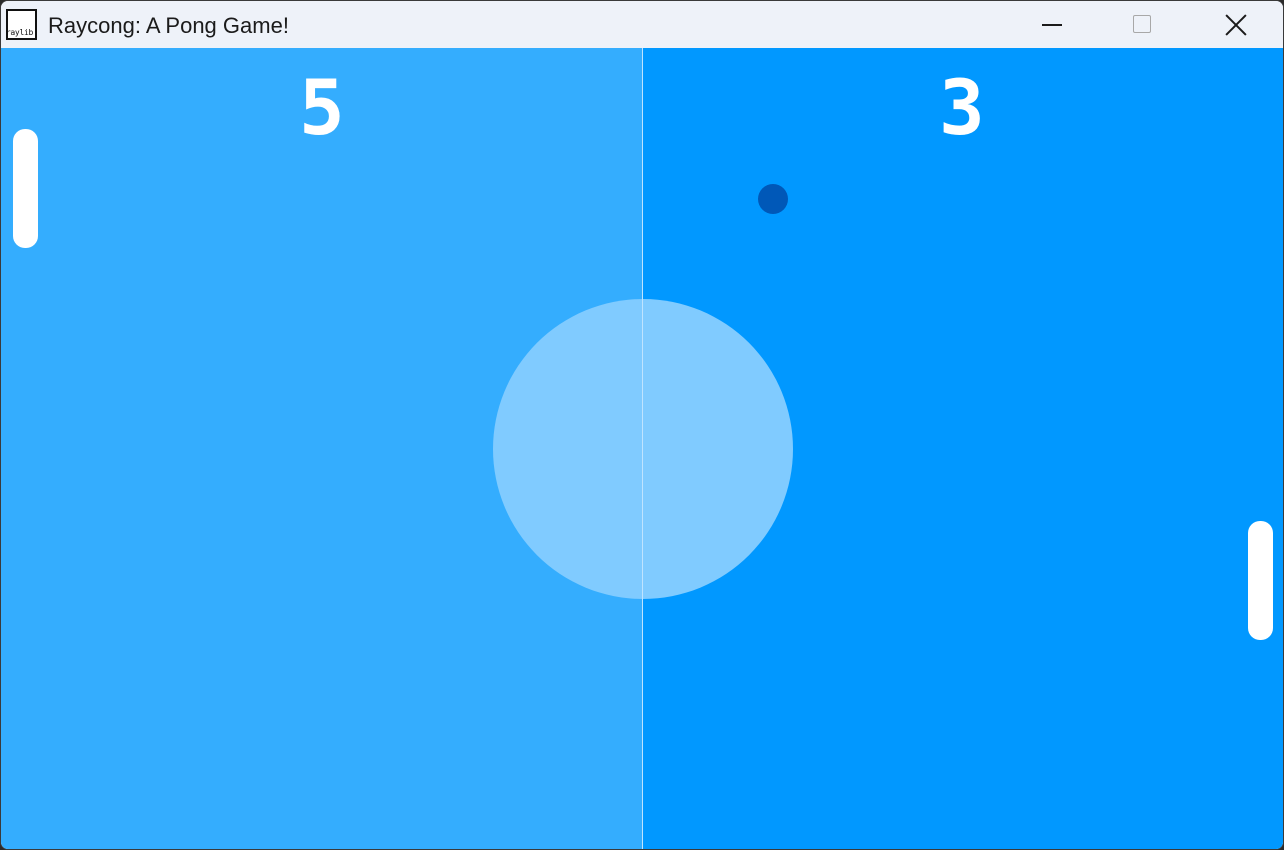  Describe the element at coordinates (21, 24) in the screenshot. I see `raylib-logo-icon: raylib` at that location.